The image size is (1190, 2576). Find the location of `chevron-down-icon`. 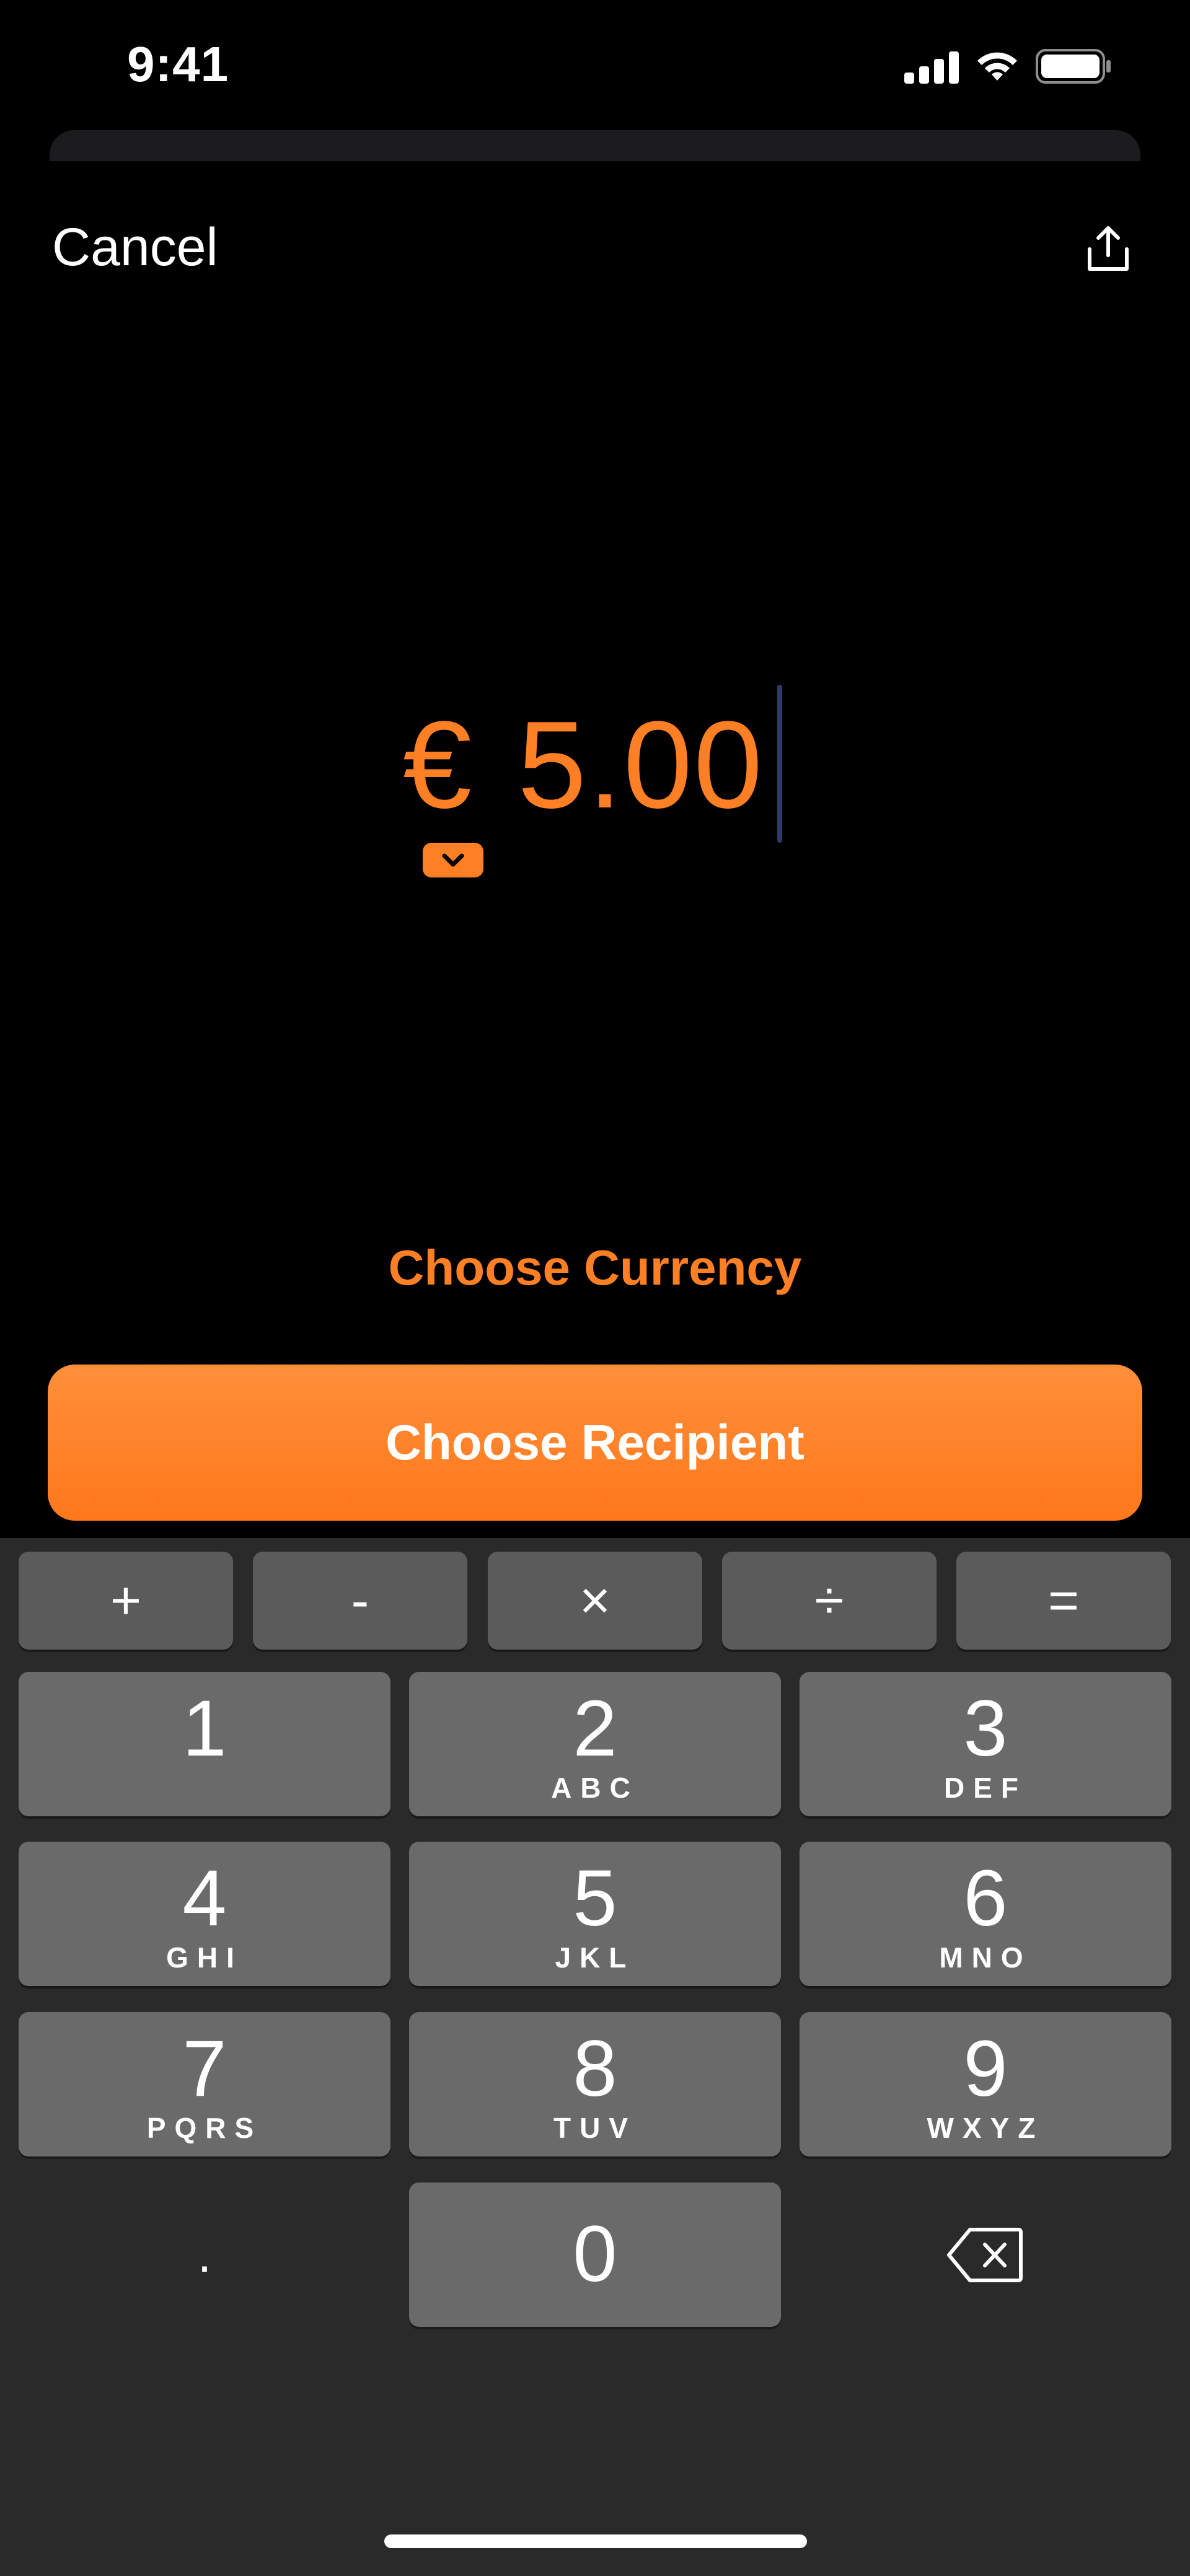

chevron-down-icon is located at coordinates (453, 860).